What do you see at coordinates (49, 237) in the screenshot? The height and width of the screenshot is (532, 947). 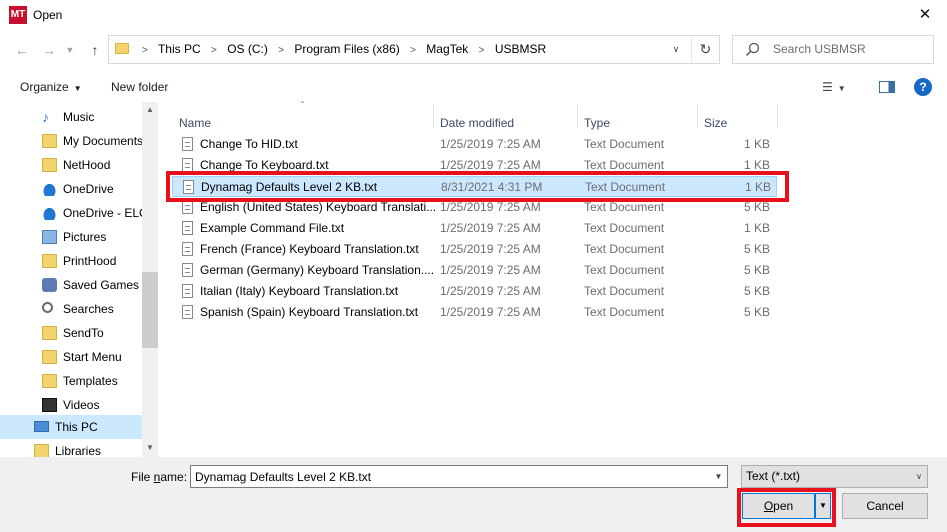 I see `pictures-icon` at bounding box center [49, 237].